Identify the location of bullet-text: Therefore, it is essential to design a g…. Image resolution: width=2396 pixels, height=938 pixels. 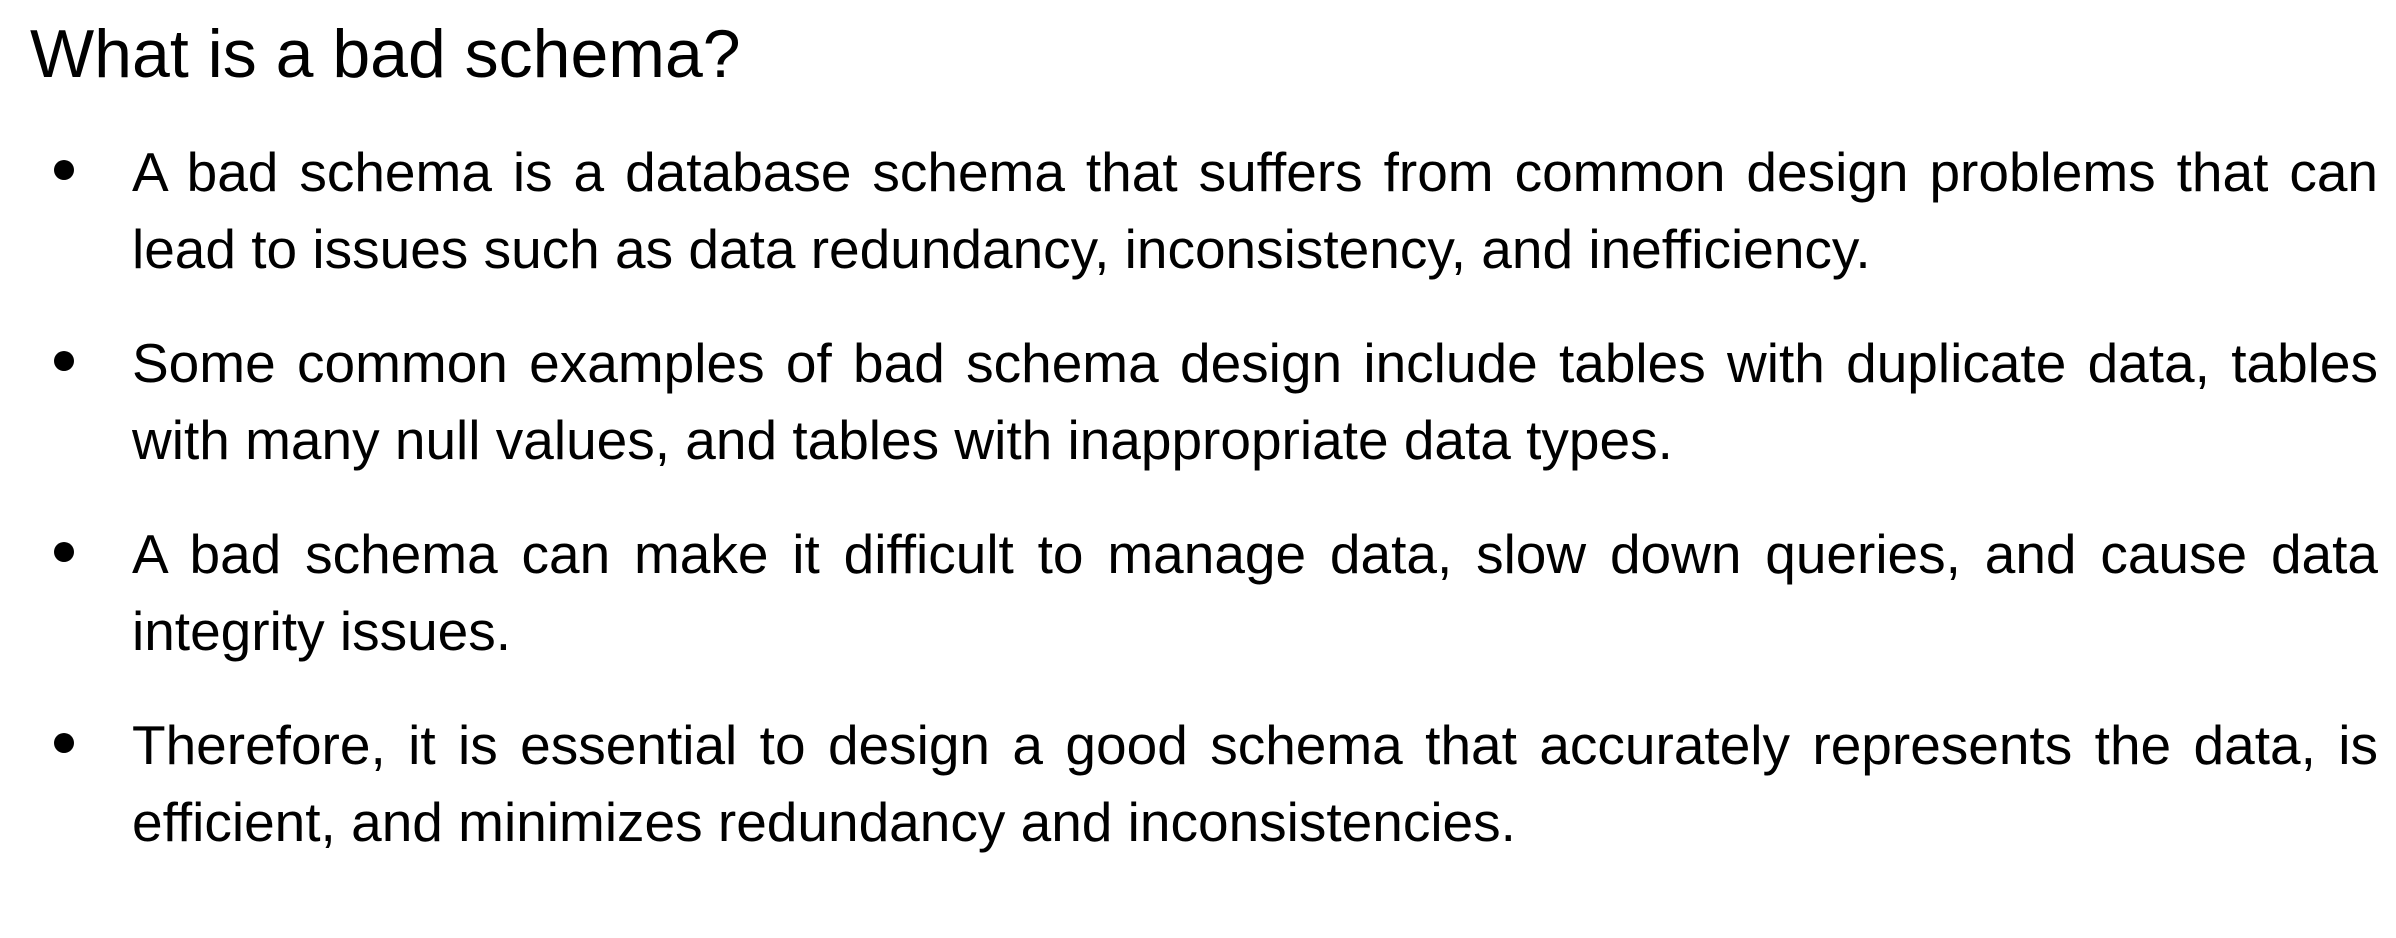
(1255, 783).